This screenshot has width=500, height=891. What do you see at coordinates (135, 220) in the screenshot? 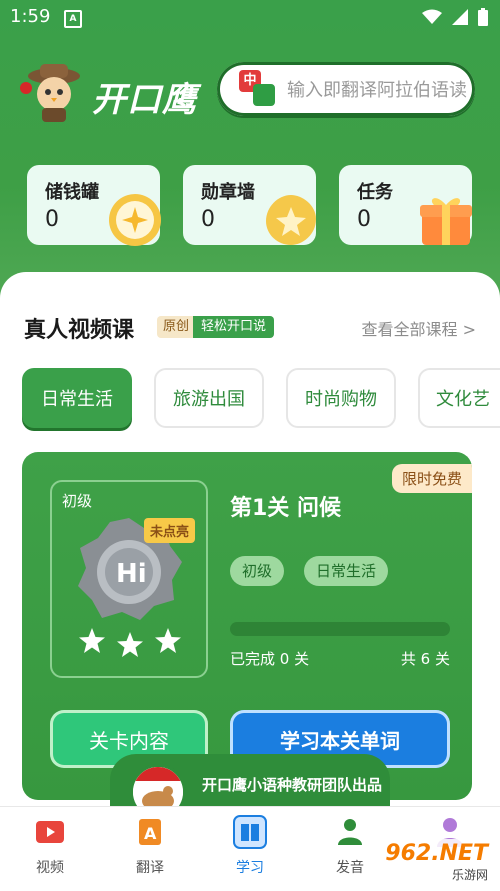
I see `coin-icon` at bounding box center [135, 220].